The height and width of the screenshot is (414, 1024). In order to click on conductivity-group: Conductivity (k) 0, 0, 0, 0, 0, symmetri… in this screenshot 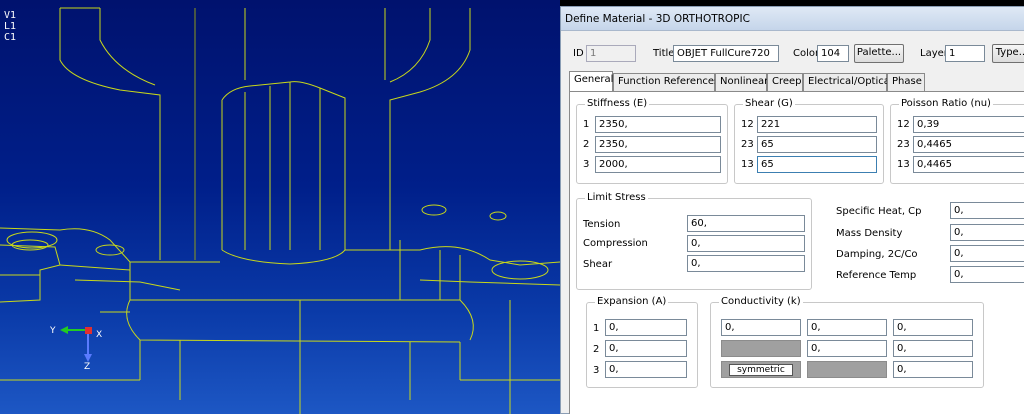, I will do `click(847, 342)`.